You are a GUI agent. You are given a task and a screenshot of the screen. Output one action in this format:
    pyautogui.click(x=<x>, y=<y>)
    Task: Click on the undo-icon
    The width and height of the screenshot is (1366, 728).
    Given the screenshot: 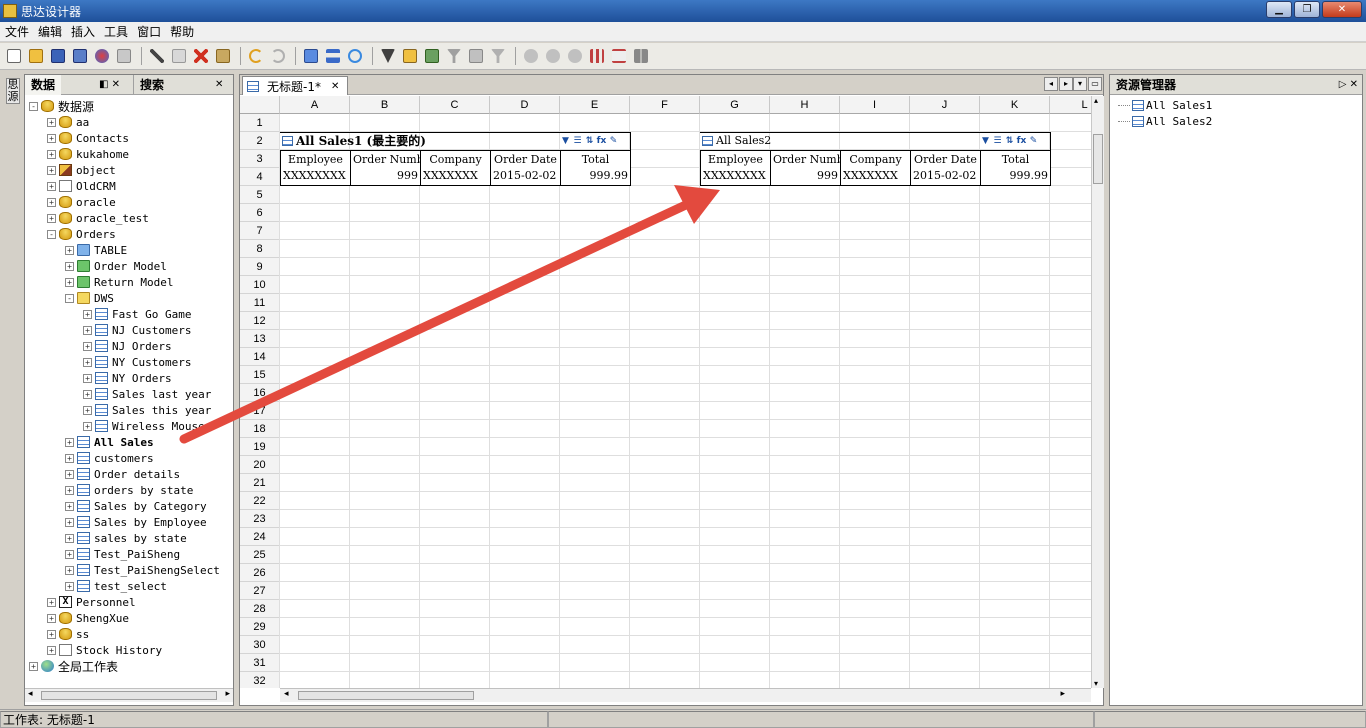 What is the action you would take?
    pyautogui.click(x=256, y=56)
    